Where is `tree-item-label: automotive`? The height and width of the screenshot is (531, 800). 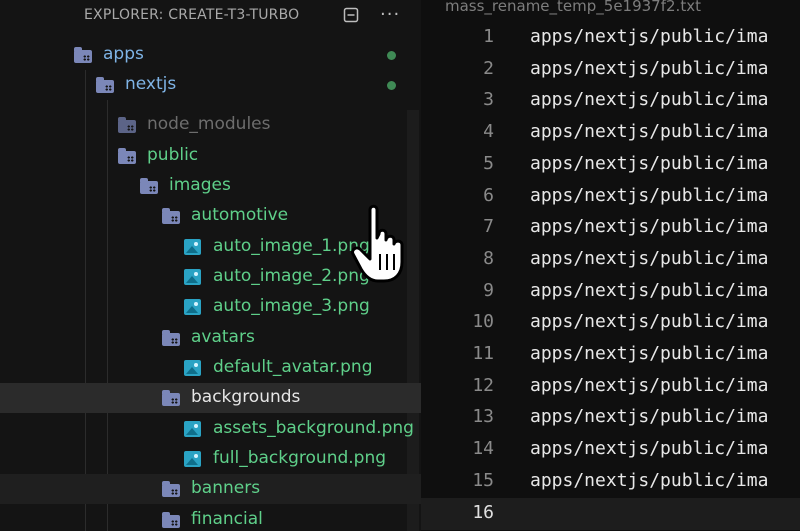
tree-item-label: automotive is located at coordinates (240, 215).